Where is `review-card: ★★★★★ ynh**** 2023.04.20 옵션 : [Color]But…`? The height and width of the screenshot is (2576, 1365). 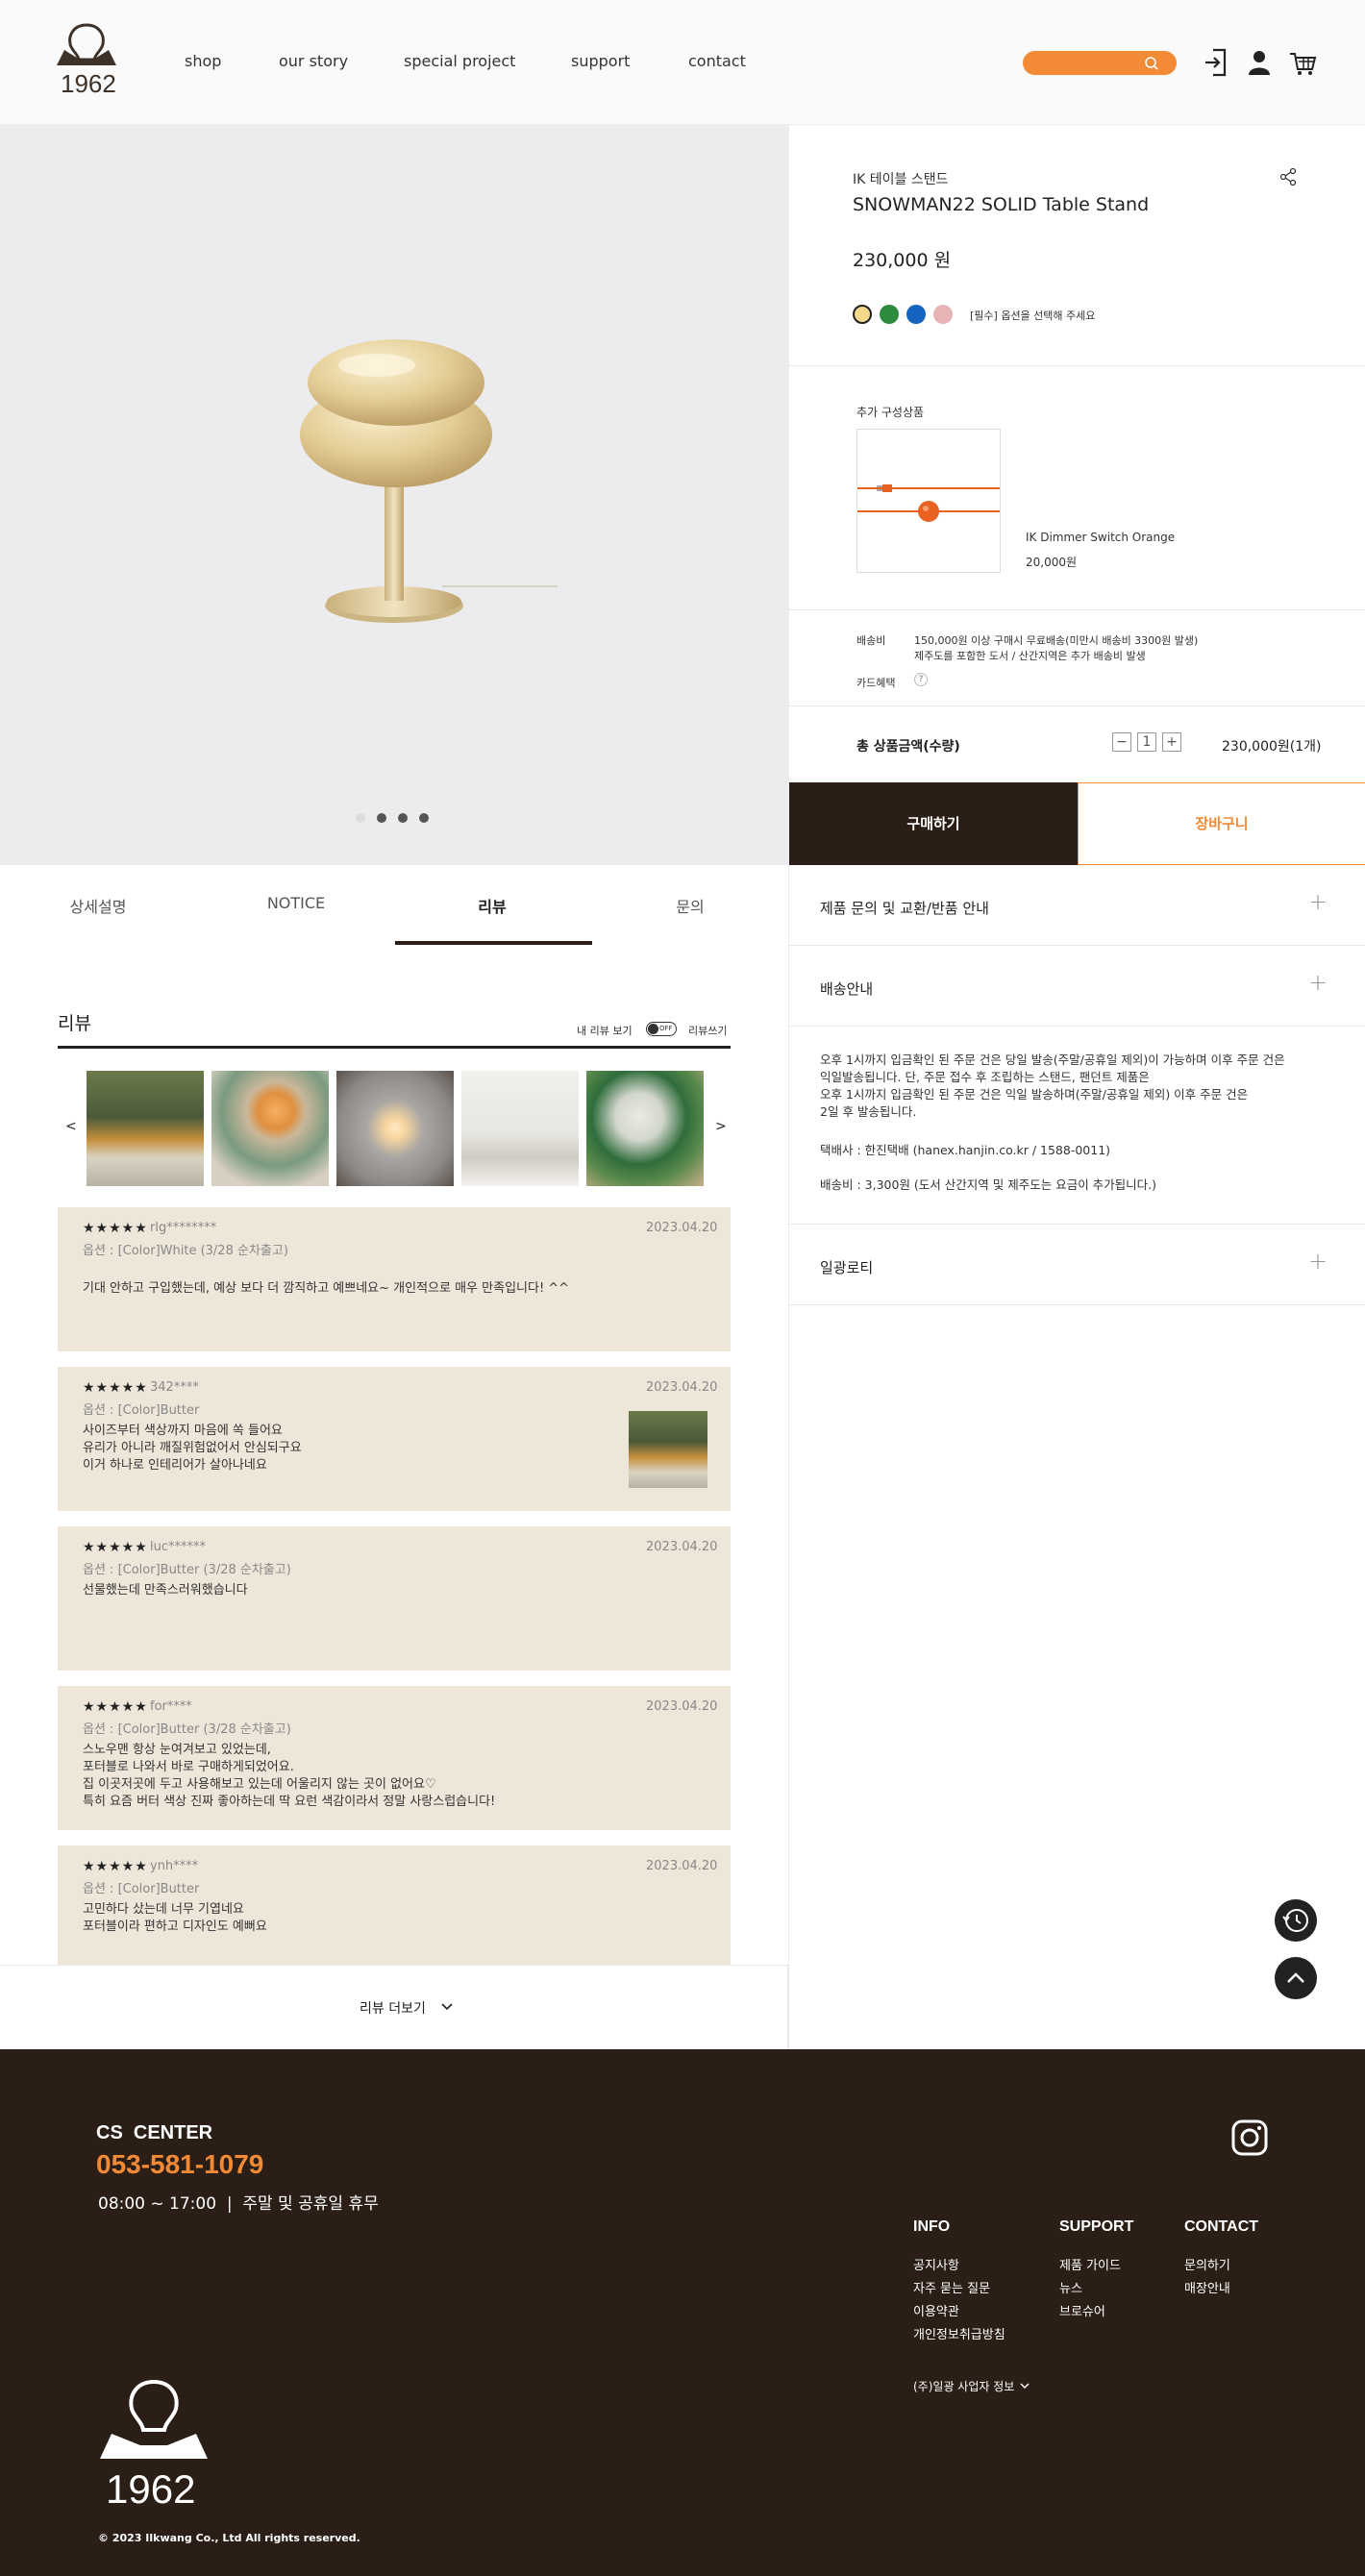 review-card: ★★★★★ ynh**** 2023.04.20 옵션 : [Color]But… is located at coordinates (395, 1905).